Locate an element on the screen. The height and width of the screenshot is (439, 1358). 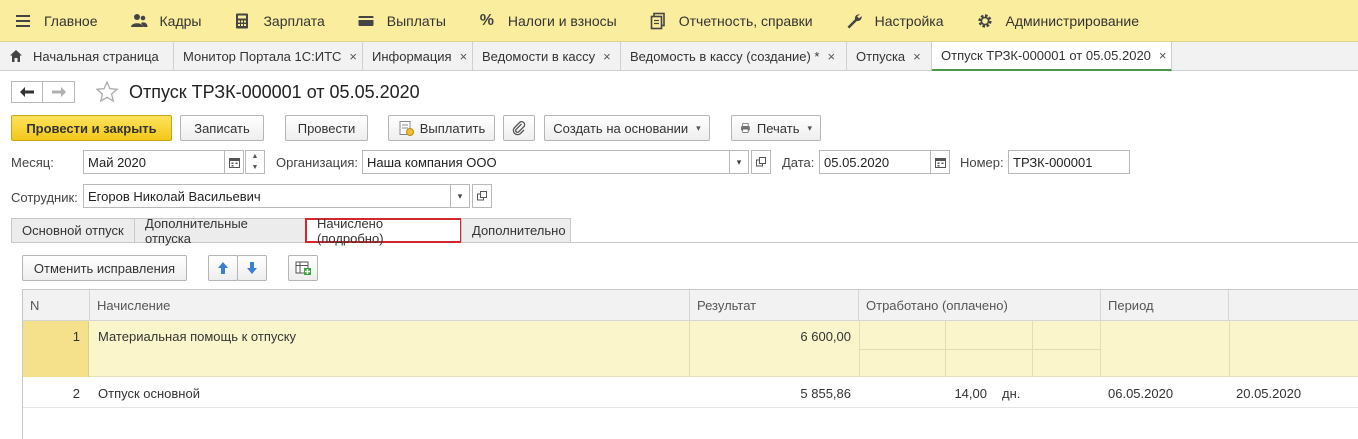
employee-dropdown-button: ▾ is located at coordinates (460, 196).